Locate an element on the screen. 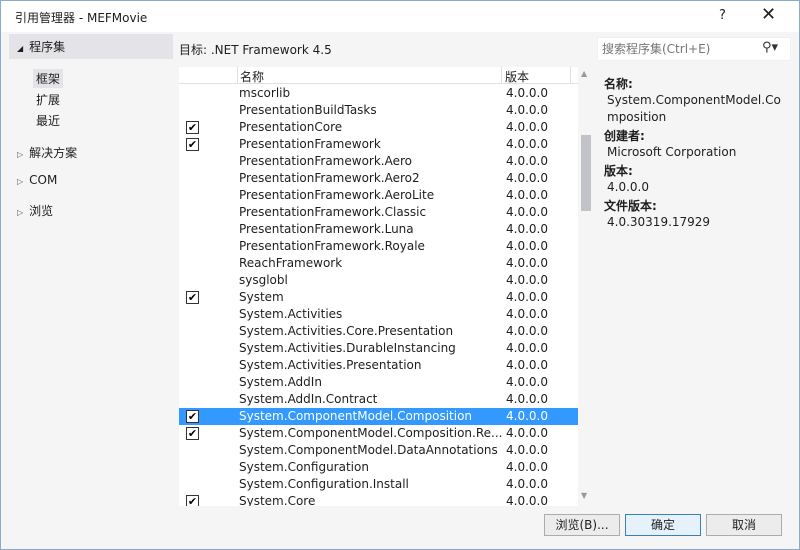 The width and height of the screenshot is (800, 550). close-icon: ✕ is located at coordinates (768, 14).